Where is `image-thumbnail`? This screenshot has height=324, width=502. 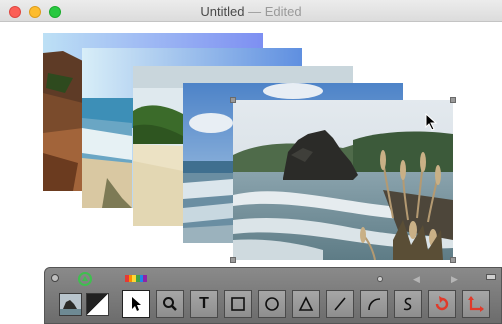 image-thumbnail is located at coordinates (70, 304).